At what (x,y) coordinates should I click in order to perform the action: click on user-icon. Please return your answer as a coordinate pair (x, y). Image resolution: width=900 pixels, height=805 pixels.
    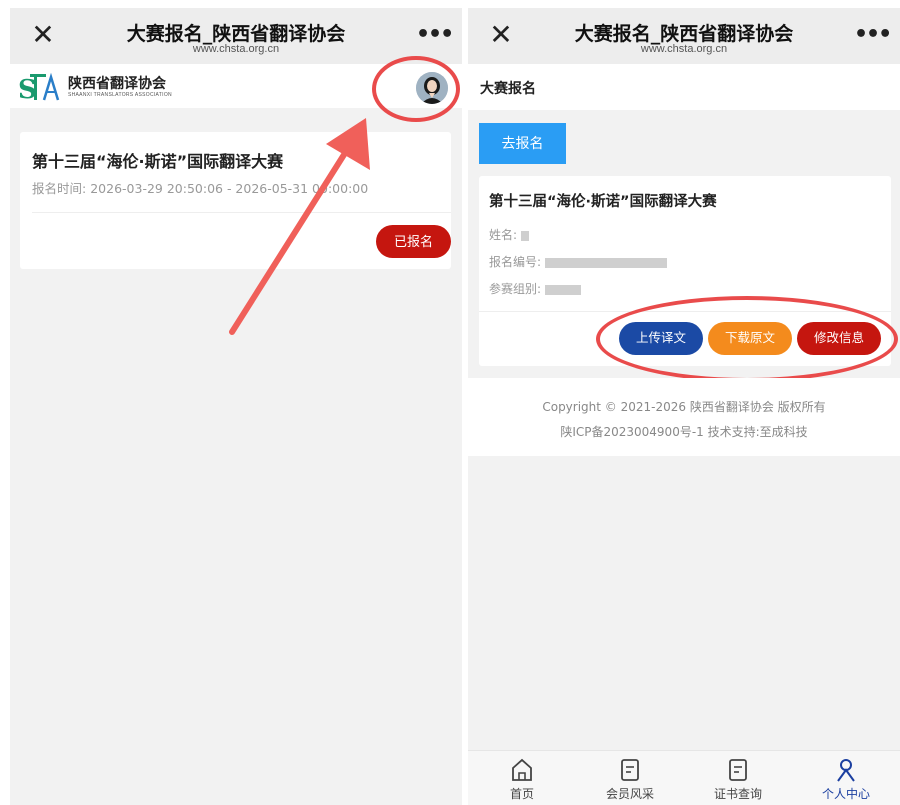
    Looking at the image, I should click on (846, 770).